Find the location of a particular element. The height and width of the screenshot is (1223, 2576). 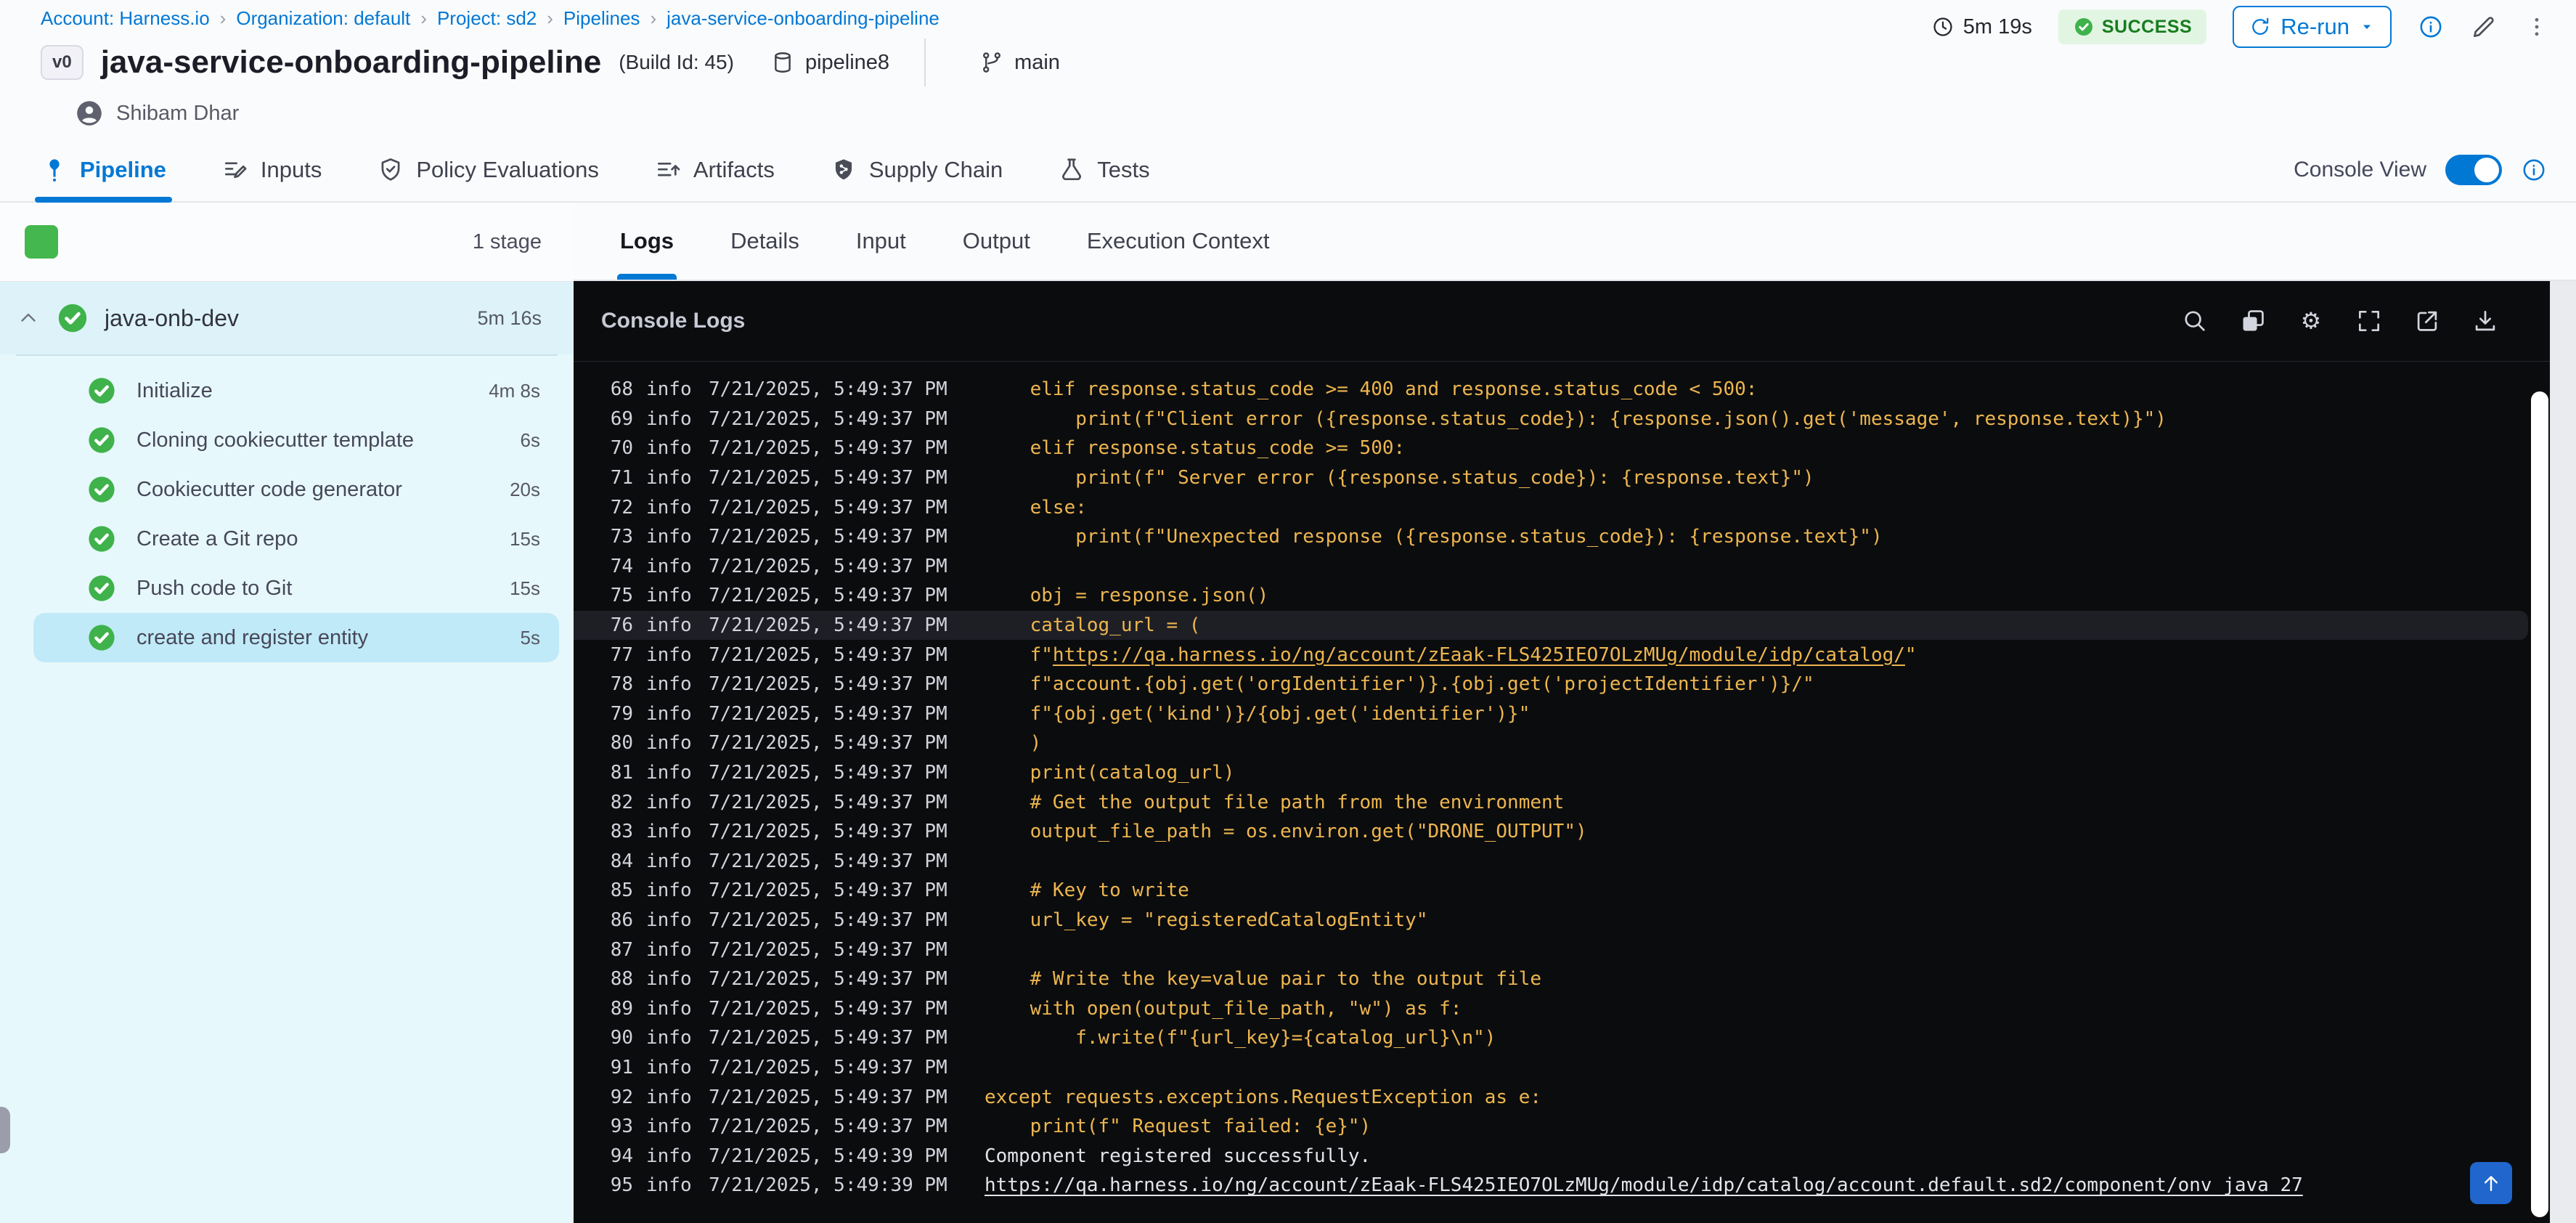

log-line-number: 82 is located at coordinates (621, 802).